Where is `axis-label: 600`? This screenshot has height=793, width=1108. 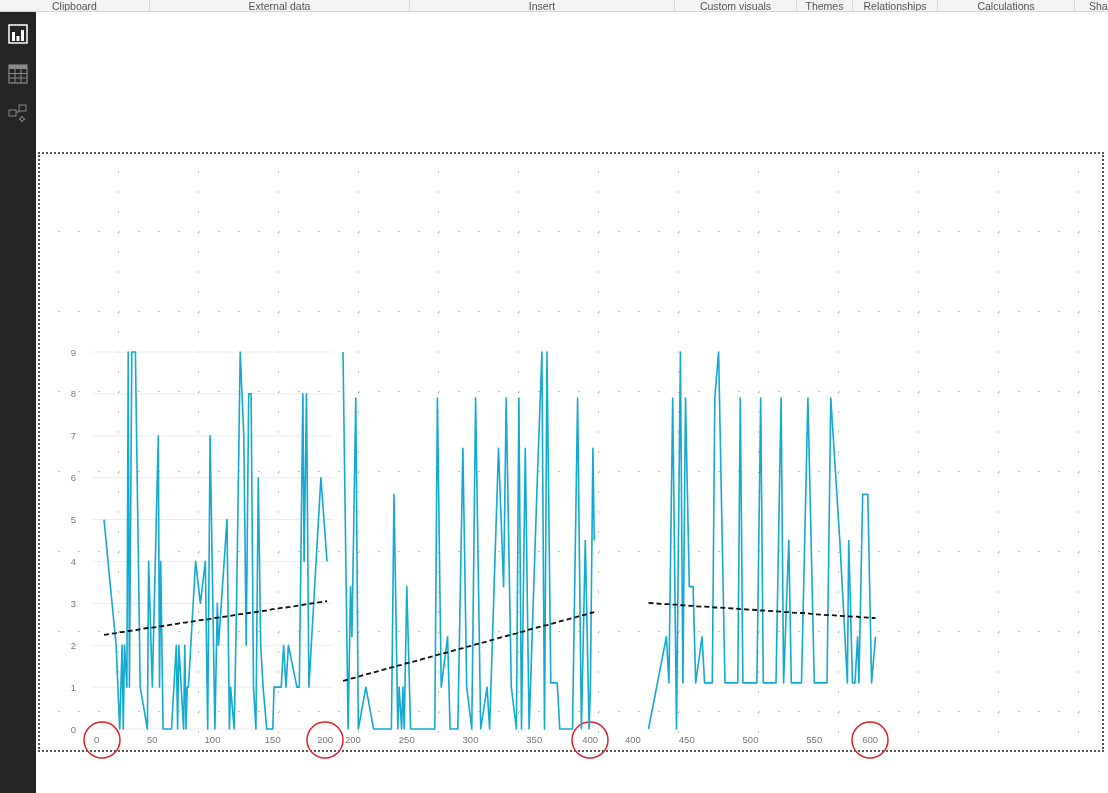 axis-label: 600 is located at coordinates (870, 739).